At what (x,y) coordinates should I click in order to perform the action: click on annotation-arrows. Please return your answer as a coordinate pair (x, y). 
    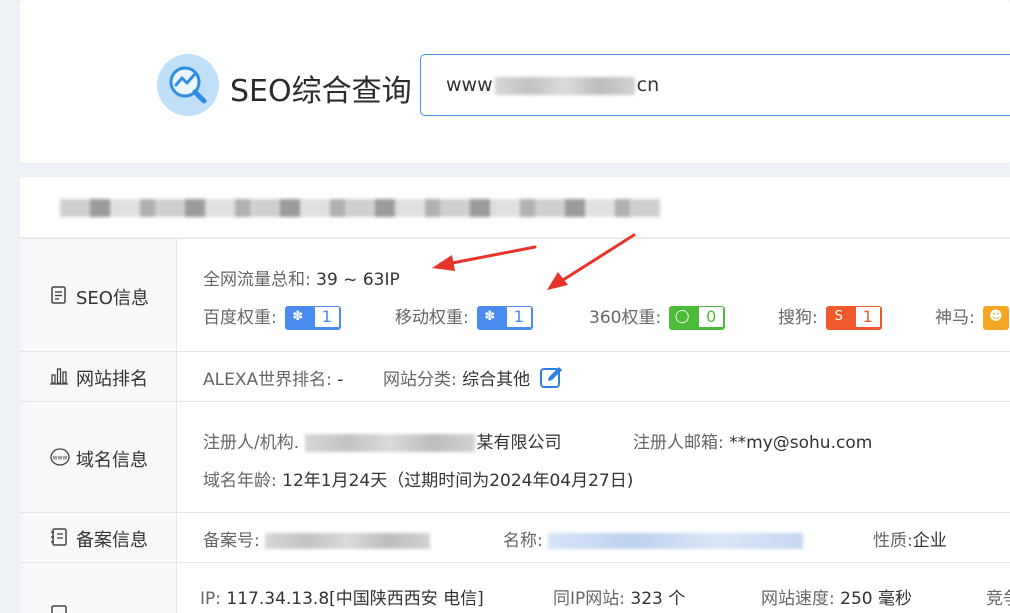
    Looking at the image, I should click on (534, 261).